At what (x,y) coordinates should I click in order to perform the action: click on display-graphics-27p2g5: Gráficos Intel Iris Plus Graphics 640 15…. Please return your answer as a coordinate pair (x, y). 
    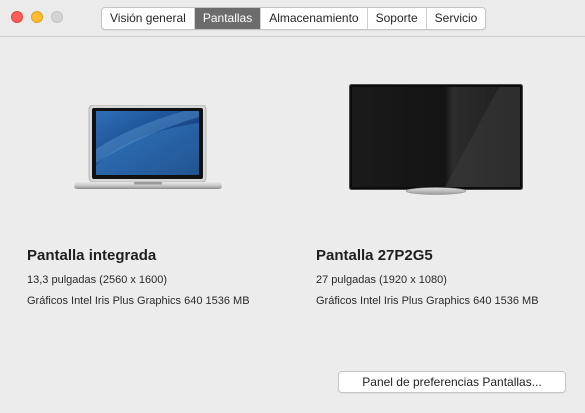
    Looking at the image, I should click on (427, 301).